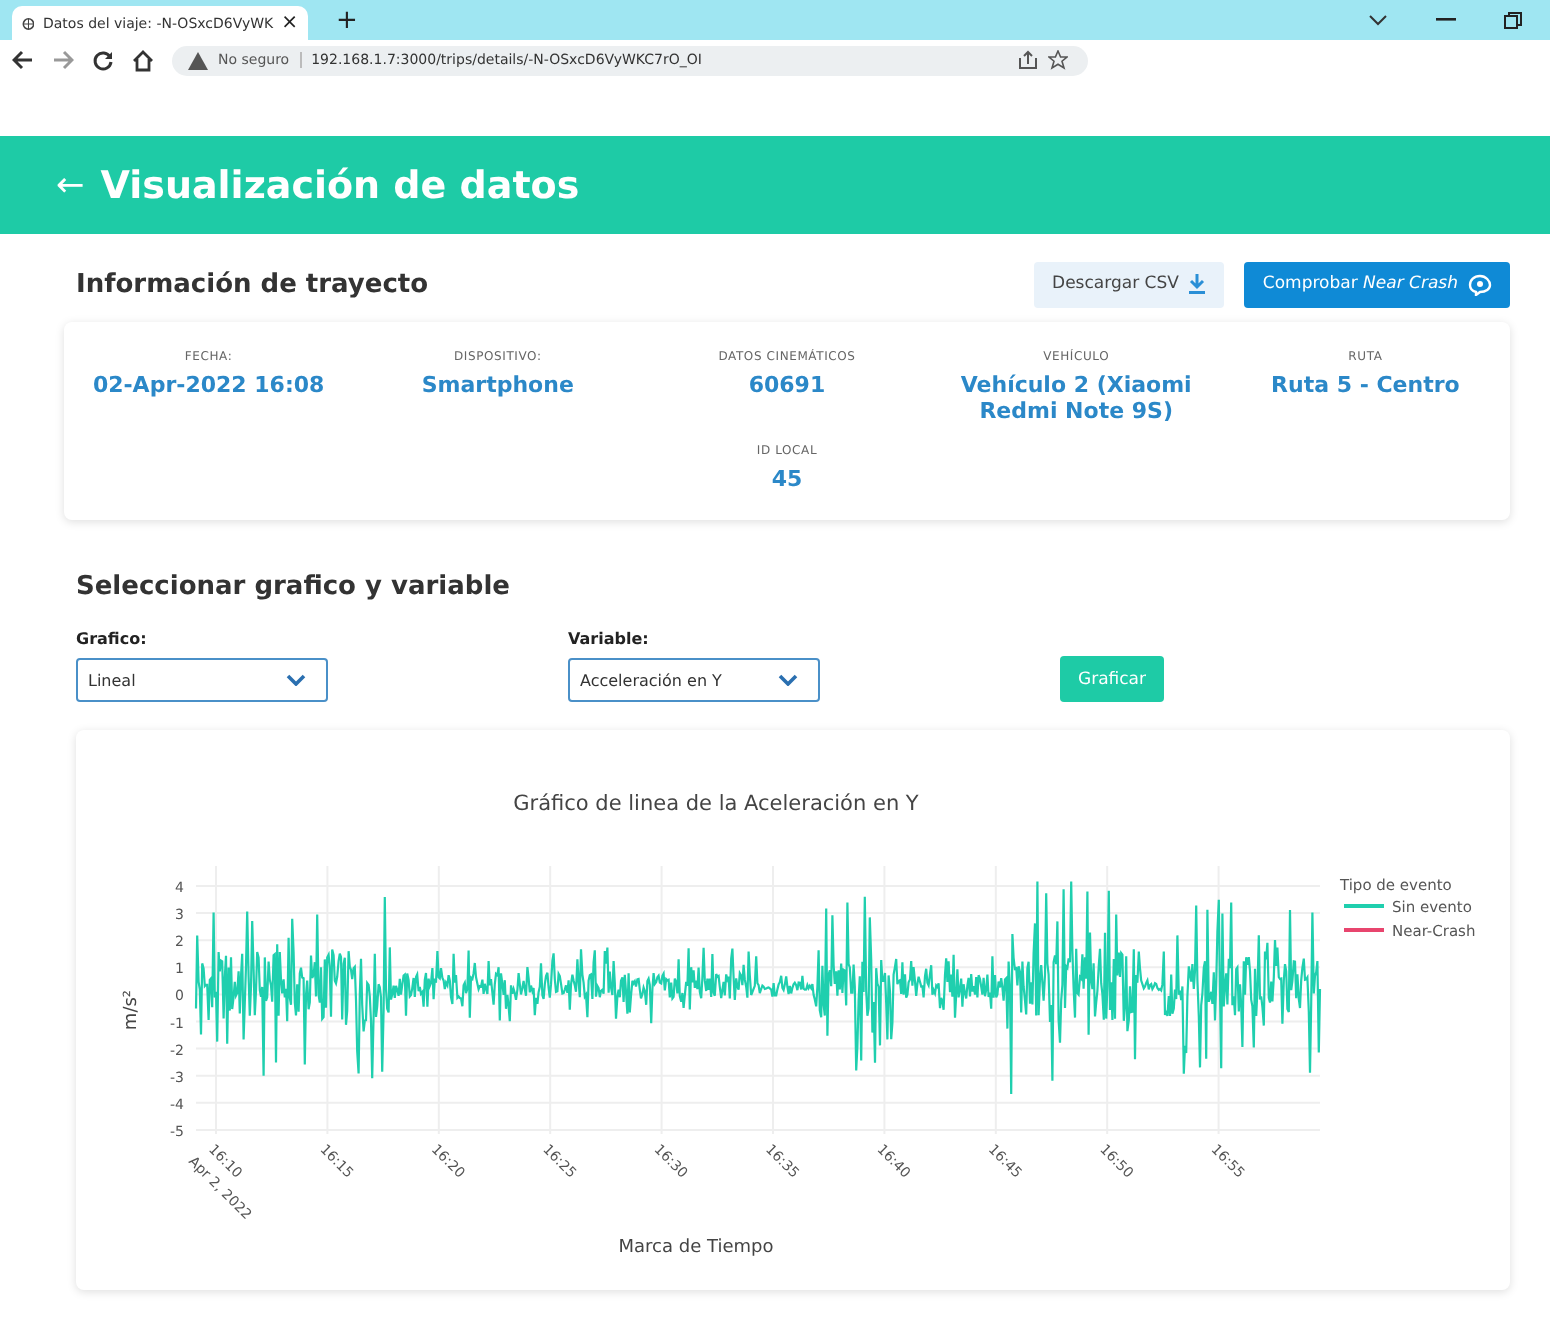  Describe the element at coordinates (28, 23) in the screenshot. I see `globe-icon` at that location.